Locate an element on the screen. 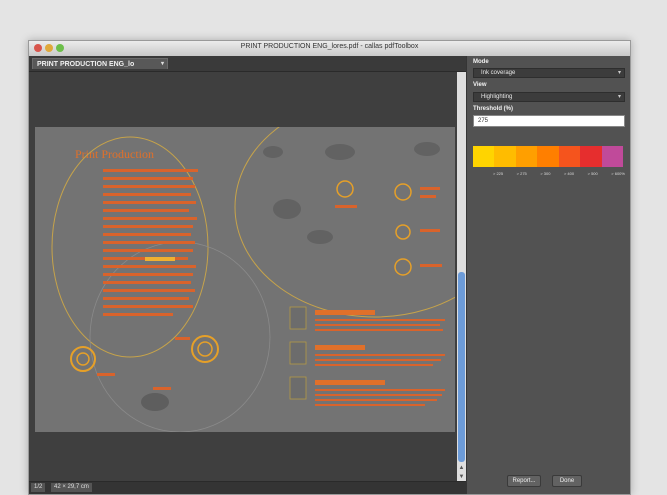  scroll-up-icon: ▲ is located at coordinates (461, 468).